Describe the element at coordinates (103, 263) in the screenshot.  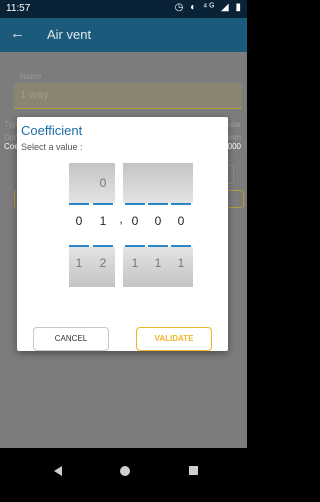
I see `picker-digit: 2` at that location.